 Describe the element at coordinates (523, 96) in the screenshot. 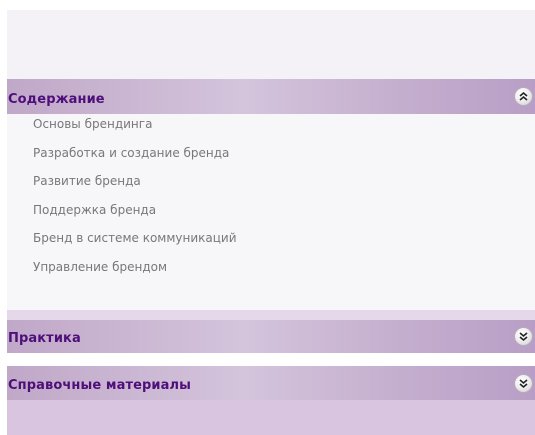

I see `chevron-double-up-icon` at that location.